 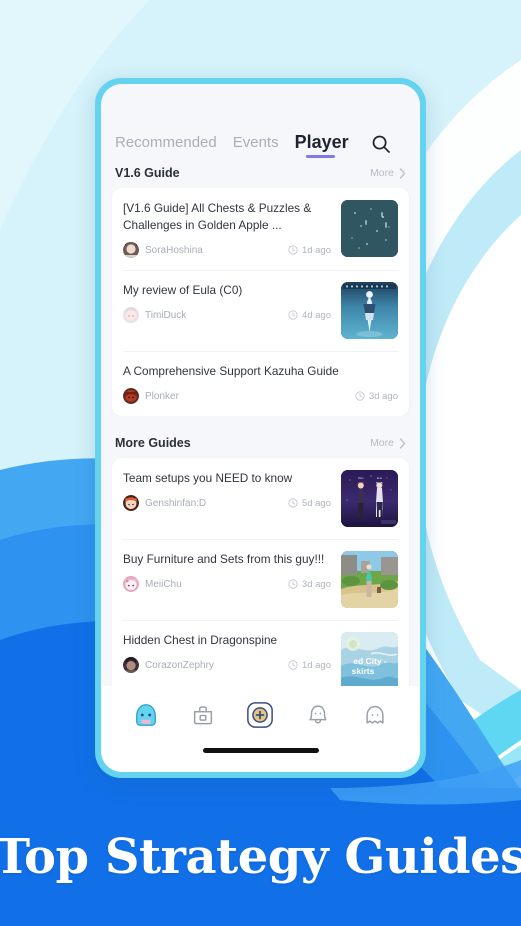 What do you see at coordinates (227, 571) in the screenshot?
I see `list-item-body: Buy Furniture and Sets from this guy!!!` at bounding box center [227, 571].